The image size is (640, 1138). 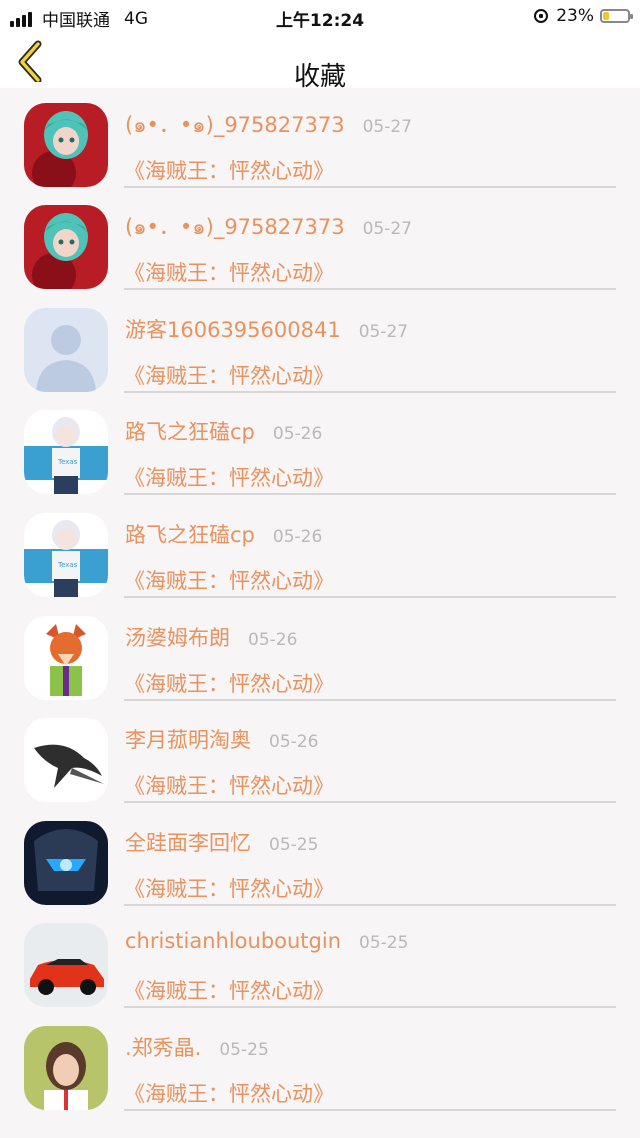 I want to click on battery-percent: 23%, so click(x=575, y=16).